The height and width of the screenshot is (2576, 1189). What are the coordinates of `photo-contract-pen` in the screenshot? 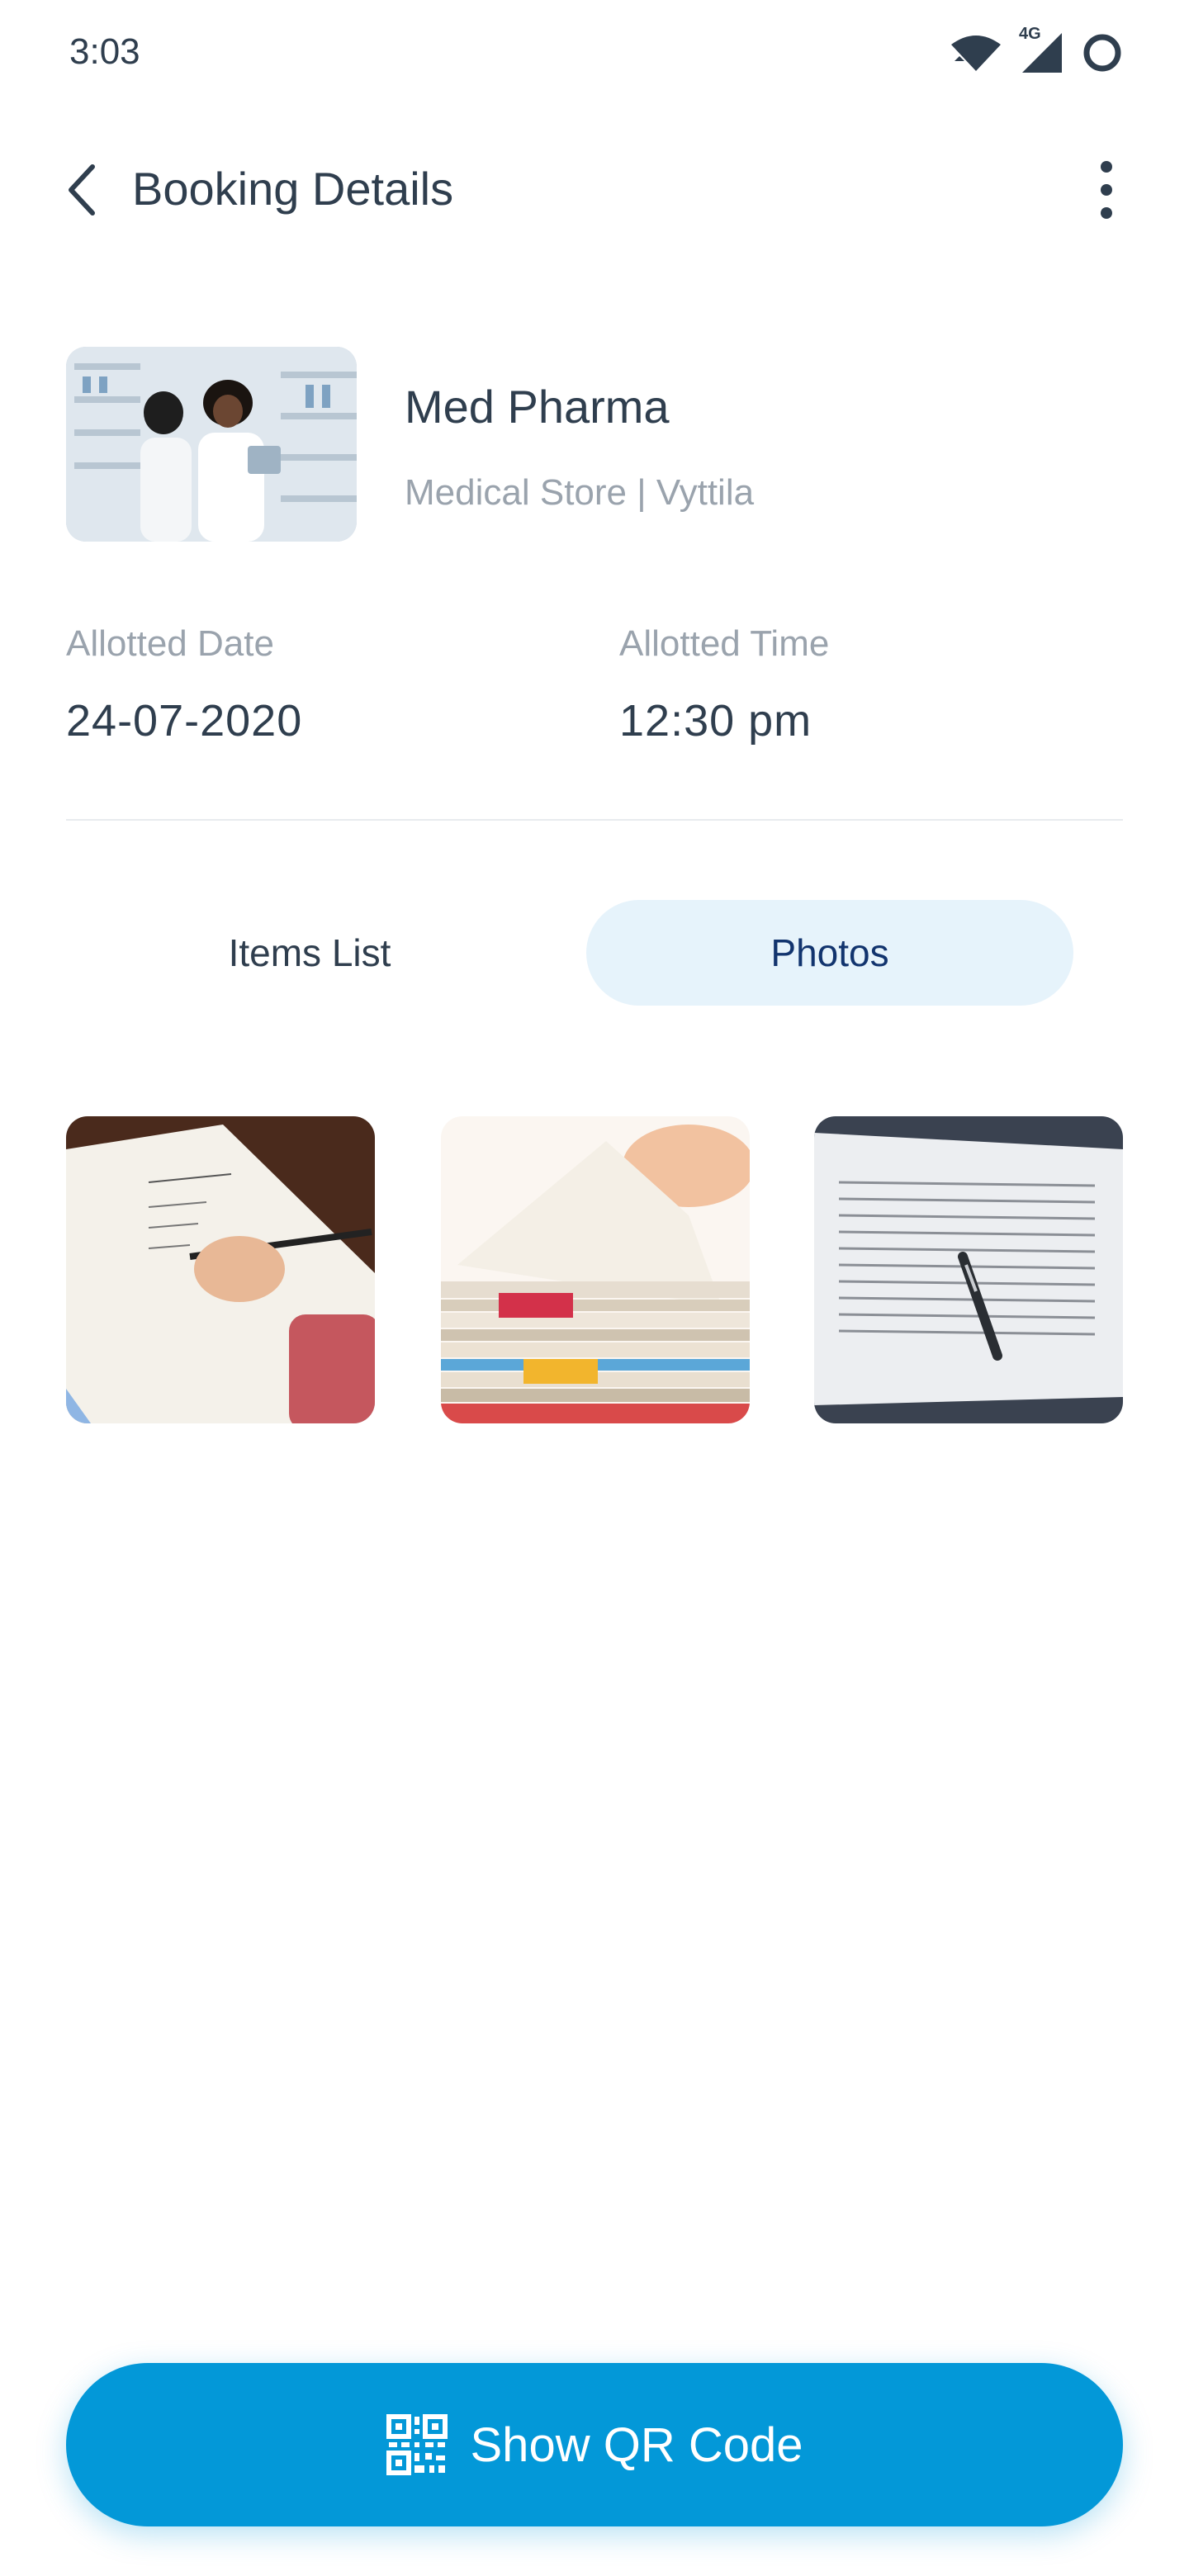 It's located at (968, 1269).